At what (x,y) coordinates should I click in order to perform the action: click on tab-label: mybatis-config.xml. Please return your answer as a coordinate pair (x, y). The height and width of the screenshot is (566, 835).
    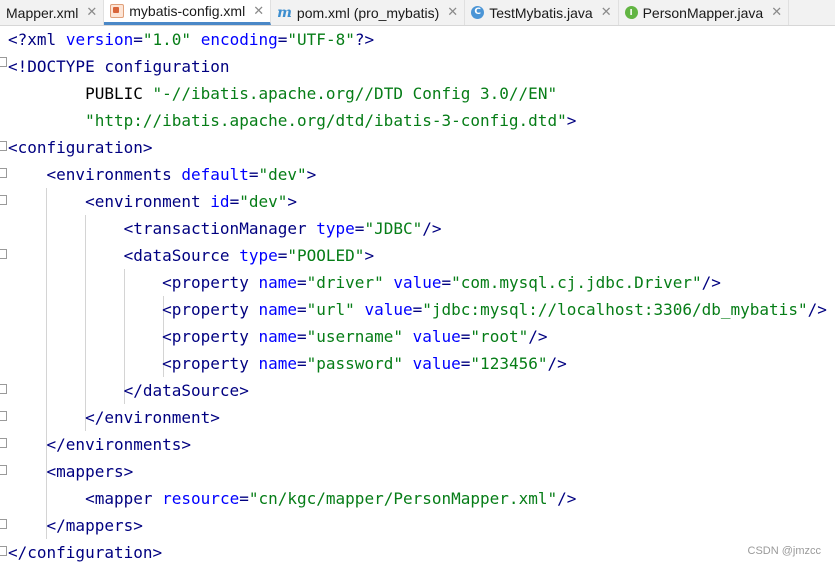
    Looking at the image, I should click on (187, 11).